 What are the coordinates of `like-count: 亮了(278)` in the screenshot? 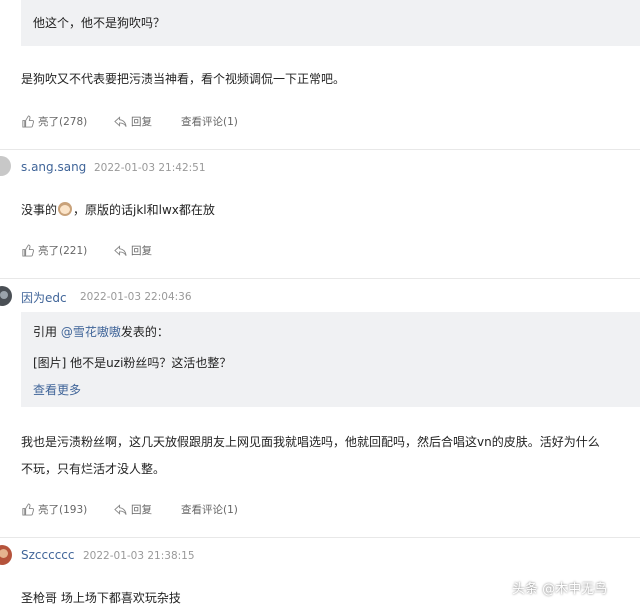 It's located at (63, 122).